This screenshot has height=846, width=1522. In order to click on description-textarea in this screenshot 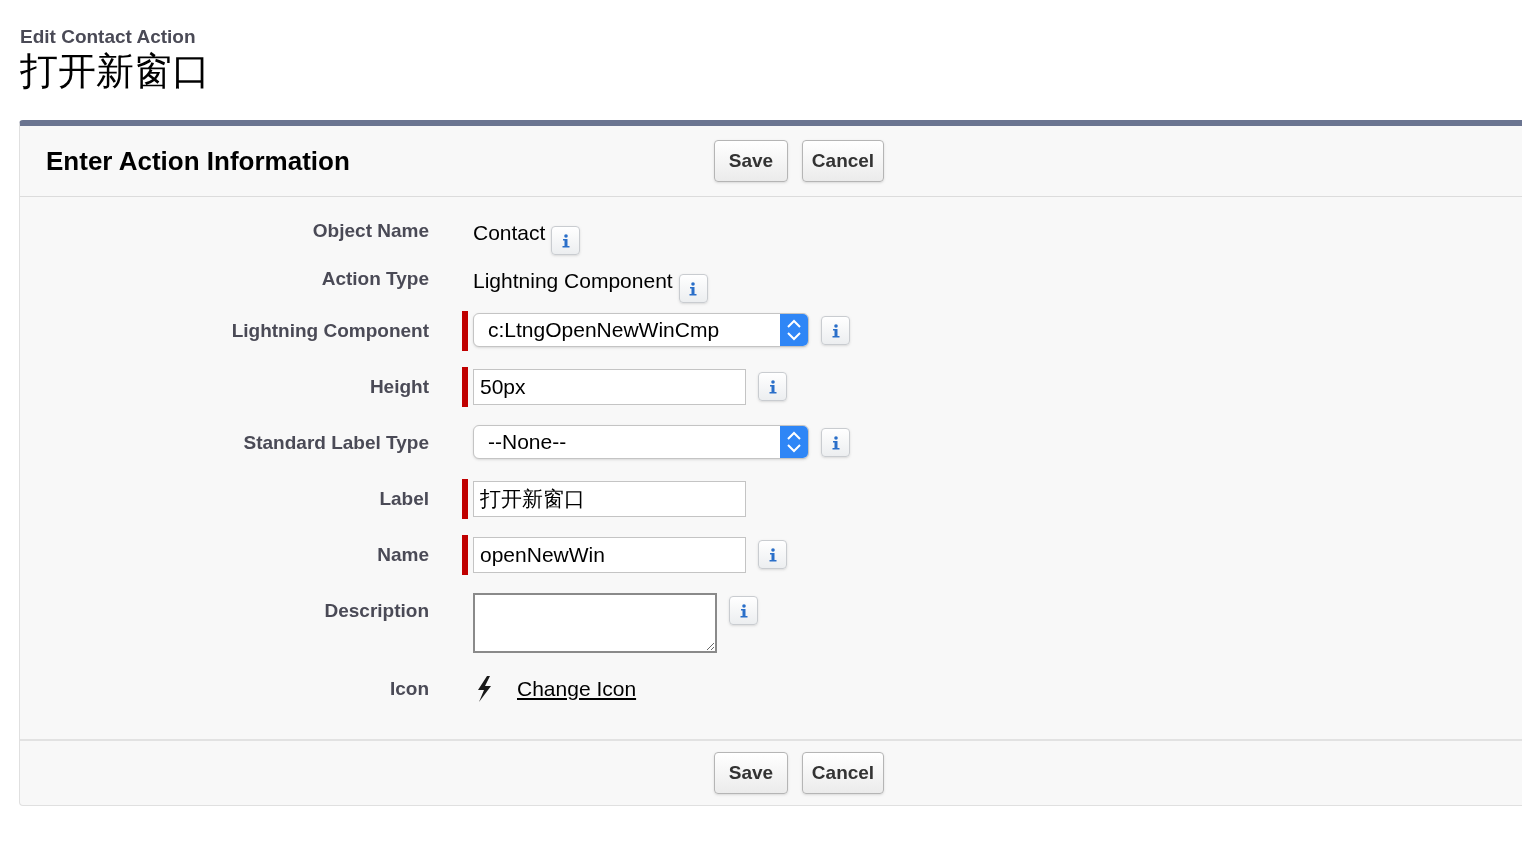, I will do `click(595, 623)`.